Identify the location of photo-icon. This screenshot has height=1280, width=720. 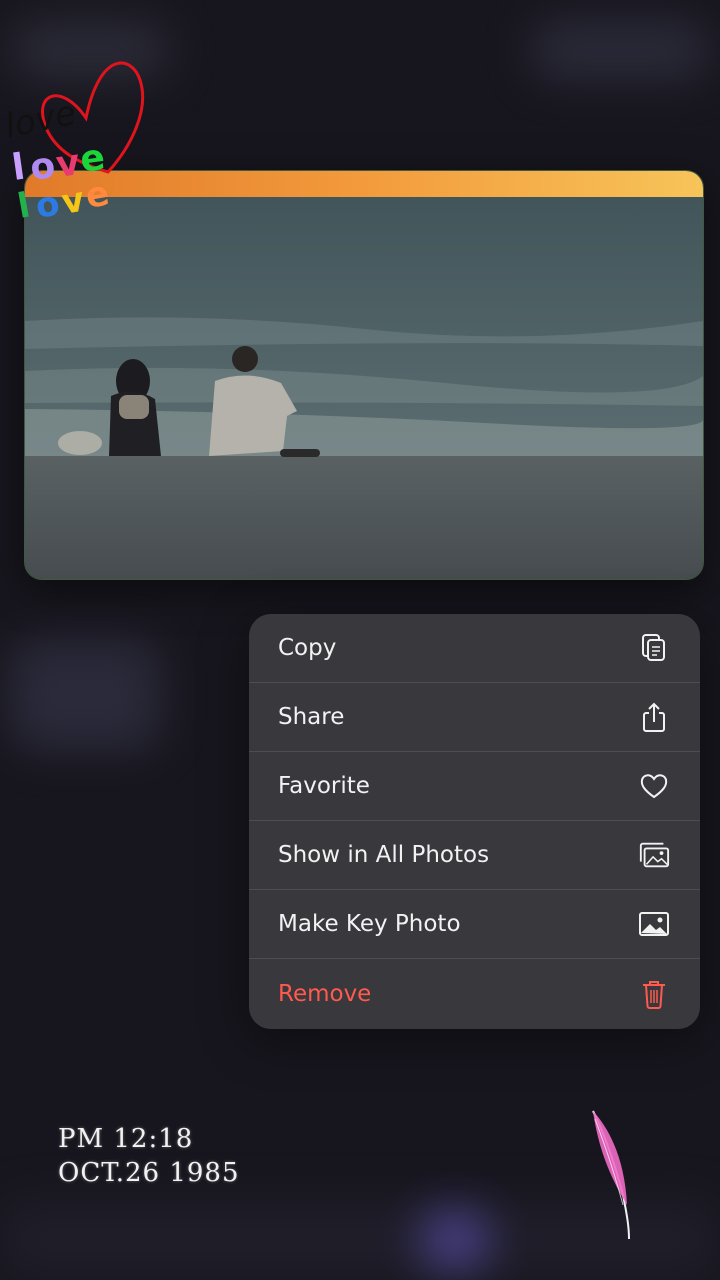
(654, 924).